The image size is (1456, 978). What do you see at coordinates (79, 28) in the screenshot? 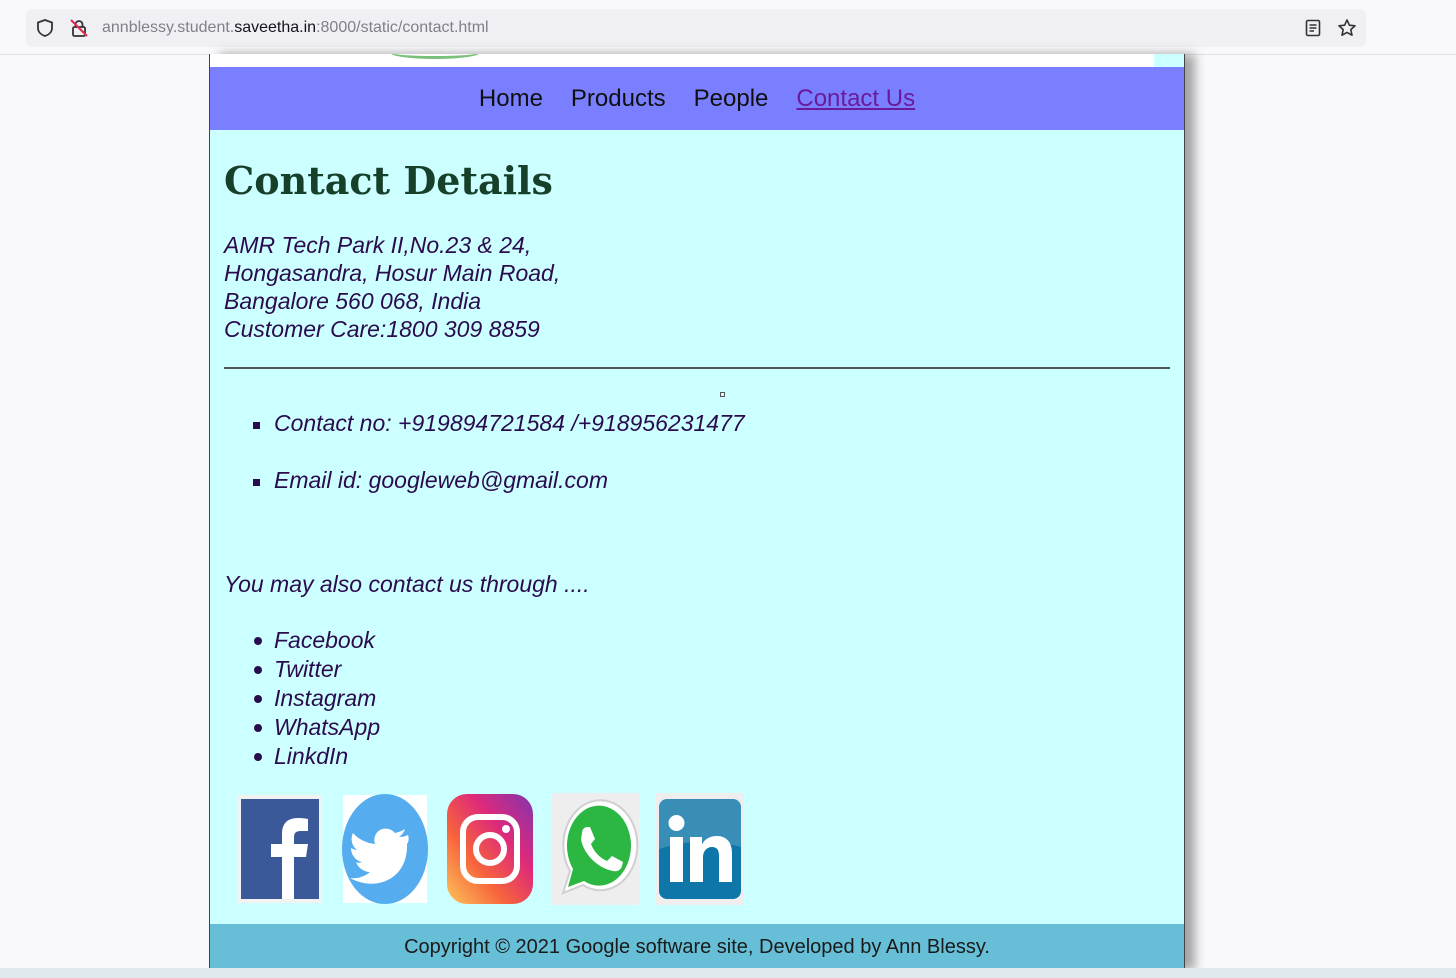
I see `insecure-lock-icon` at bounding box center [79, 28].